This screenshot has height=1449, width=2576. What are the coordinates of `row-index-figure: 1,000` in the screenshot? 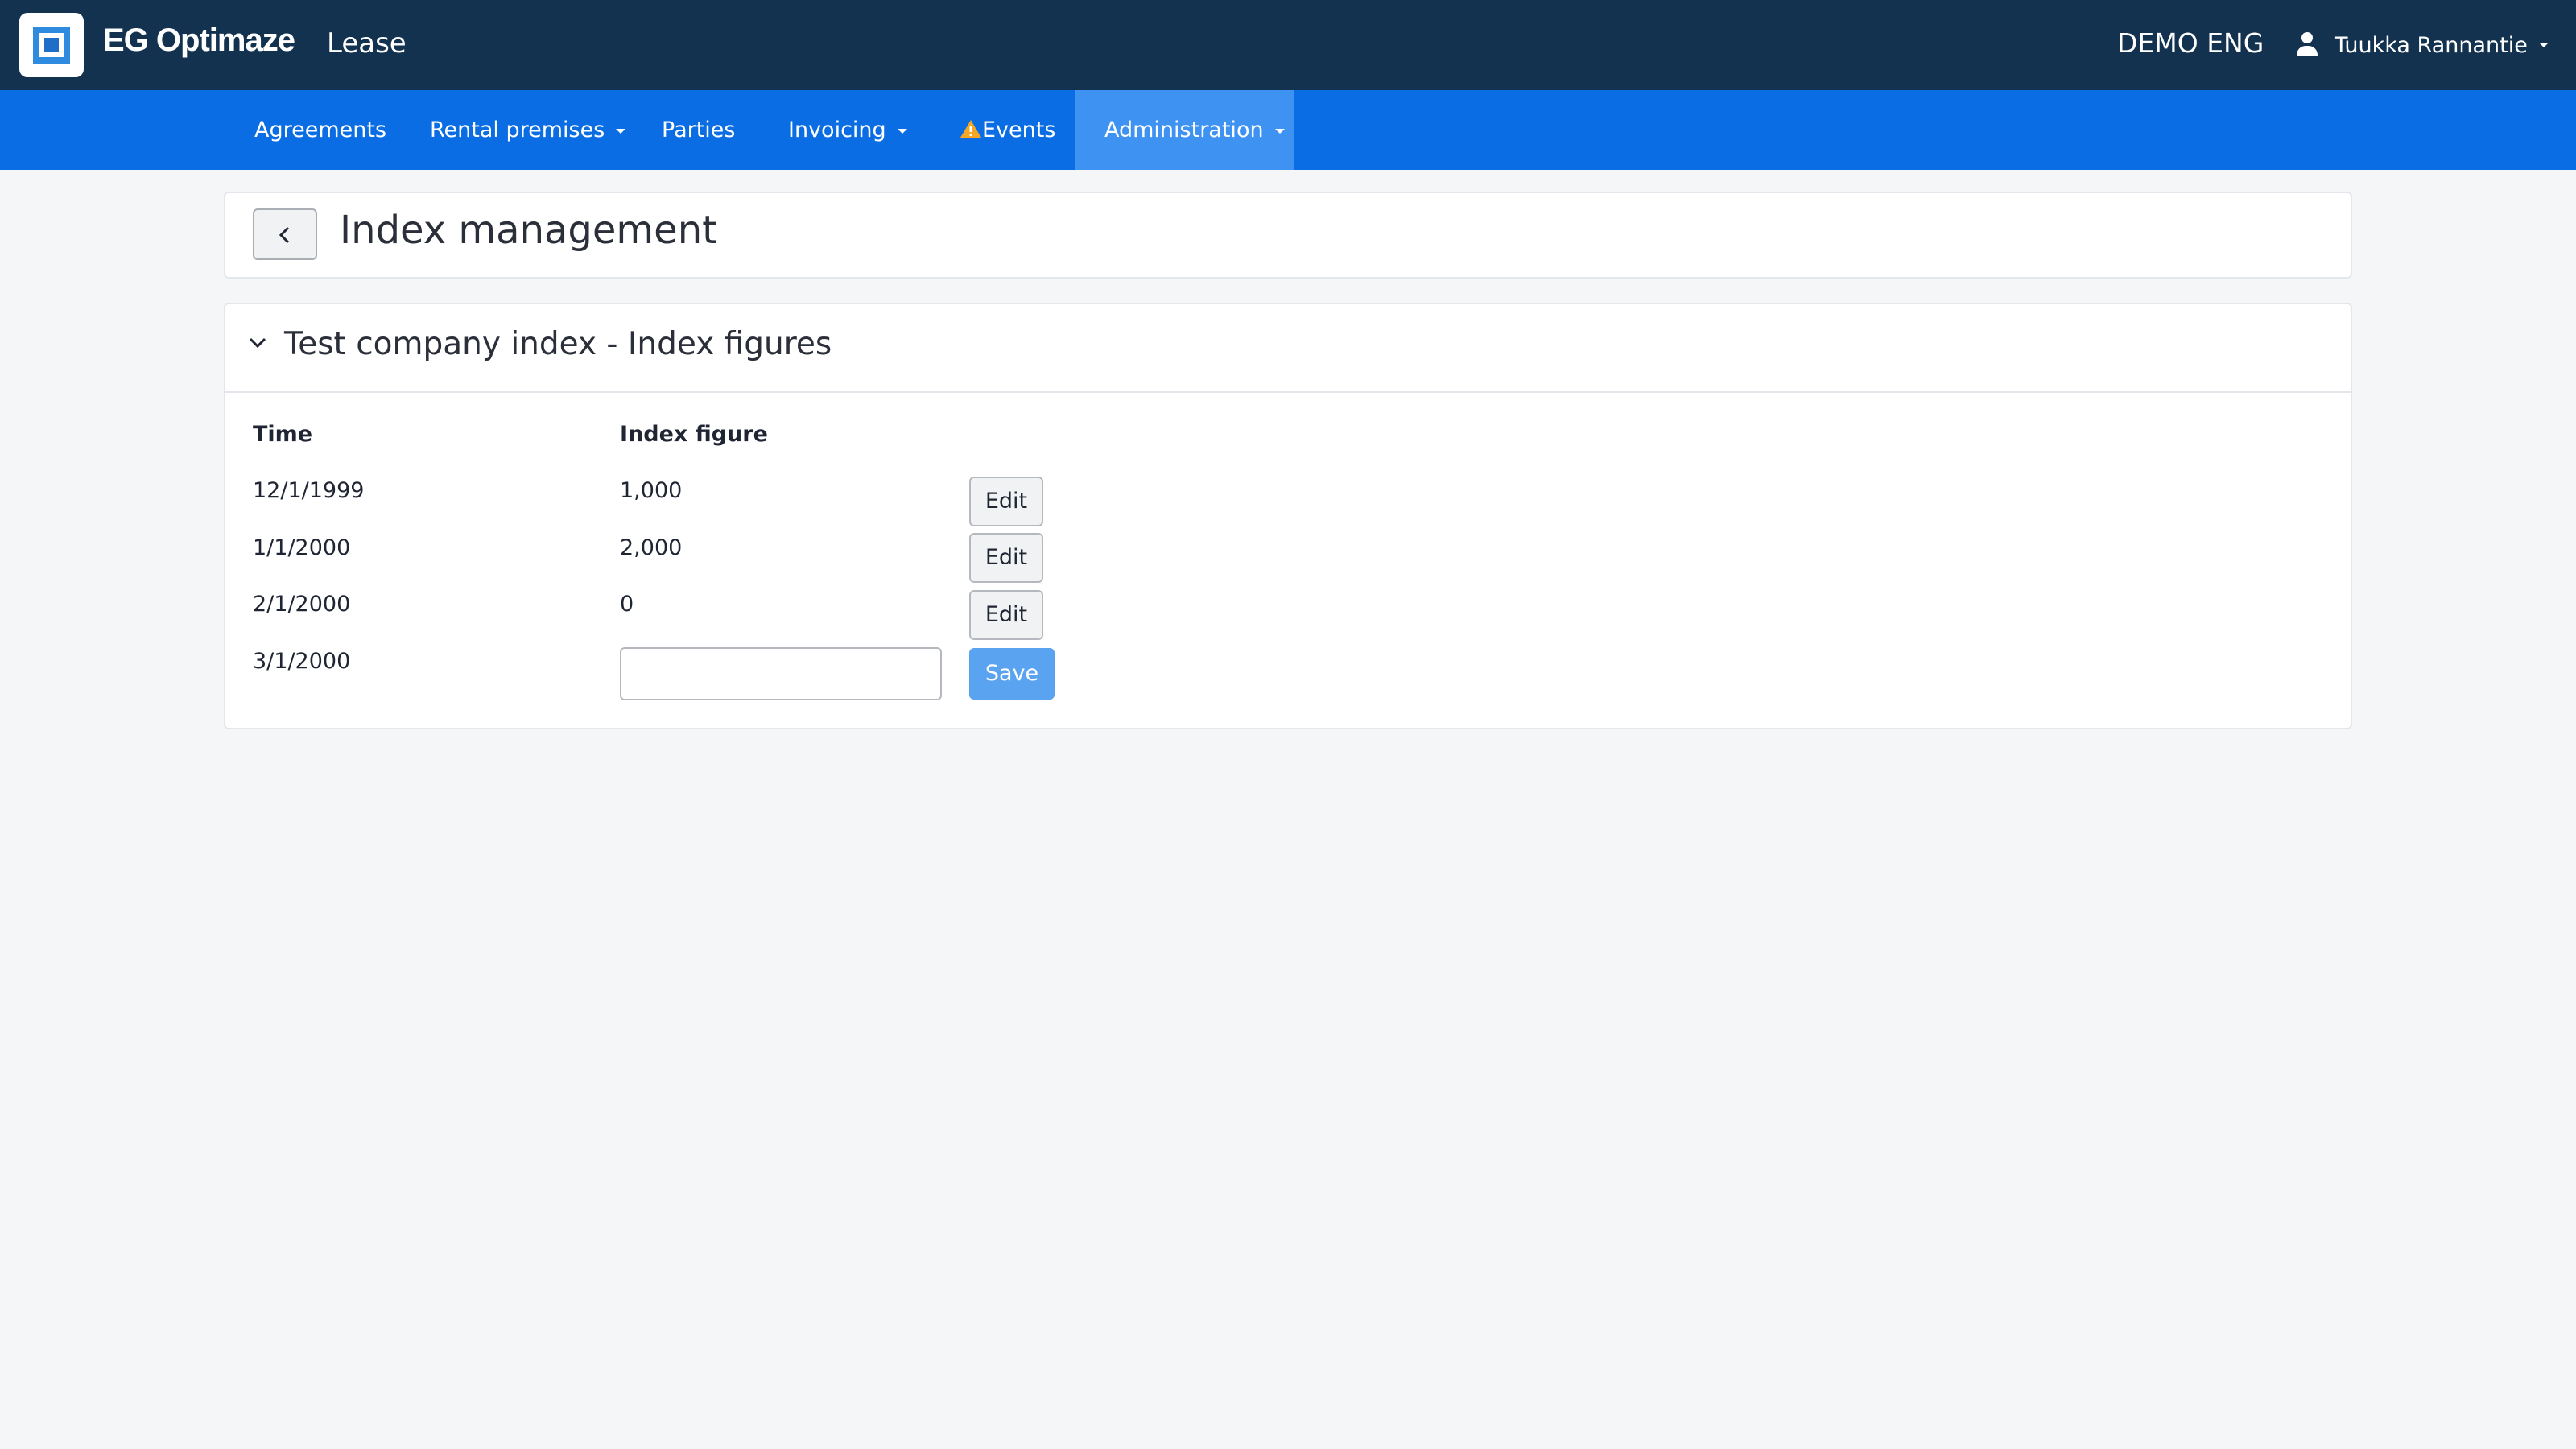 It's located at (651, 490).